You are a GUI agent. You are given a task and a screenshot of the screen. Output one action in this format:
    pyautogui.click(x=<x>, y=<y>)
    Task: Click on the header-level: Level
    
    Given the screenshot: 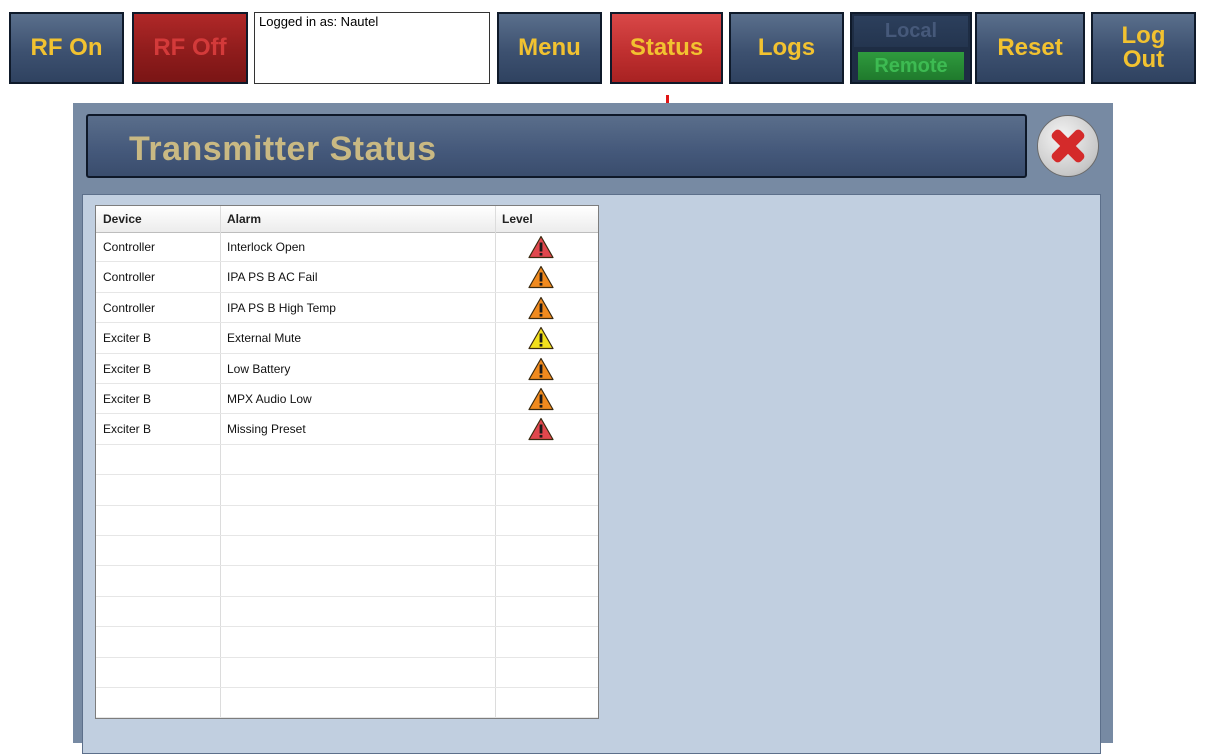 What is the action you would take?
    pyautogui.click(x=546, y=219)
    